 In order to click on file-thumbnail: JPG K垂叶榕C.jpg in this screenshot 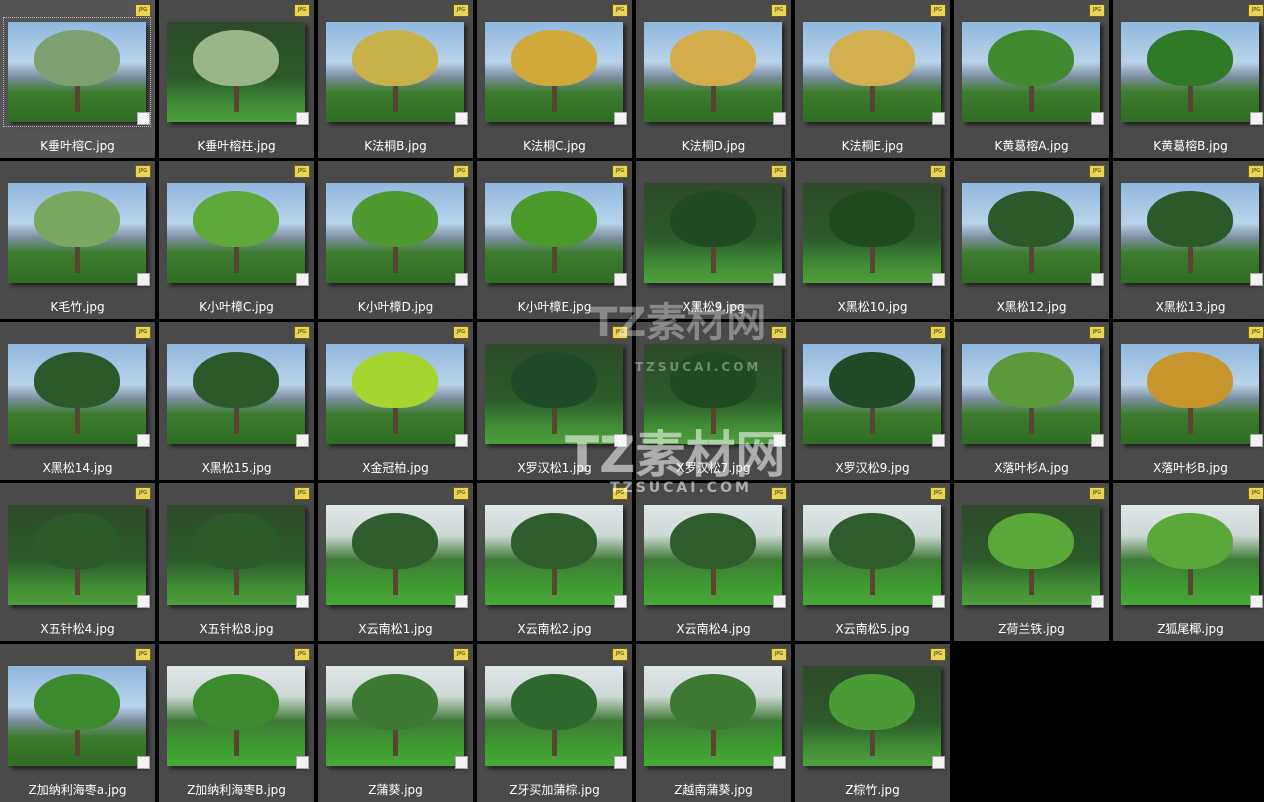, I will do `click(77, 79)`.